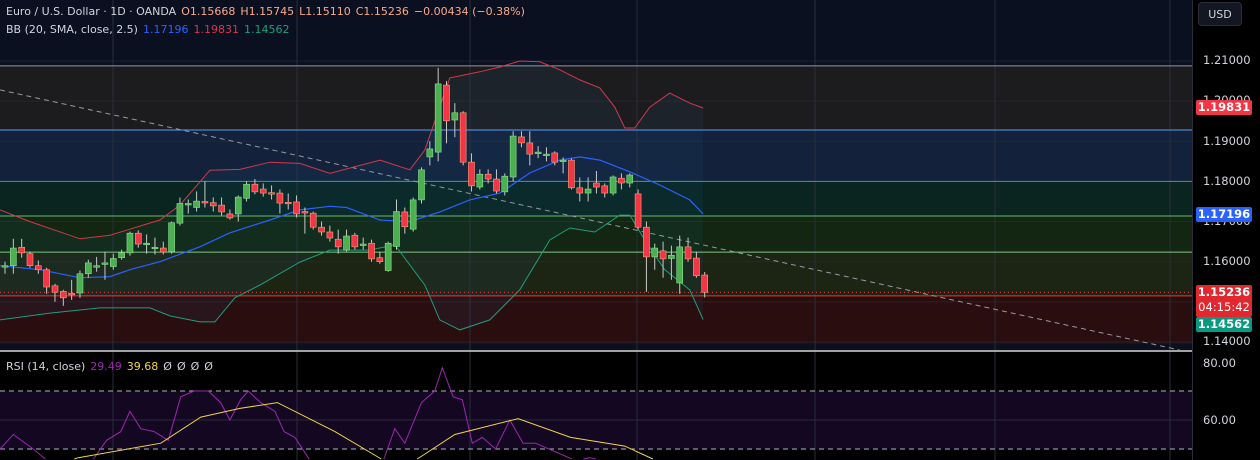  I want to click on last-price: 1.15236, so click(1224, 292).